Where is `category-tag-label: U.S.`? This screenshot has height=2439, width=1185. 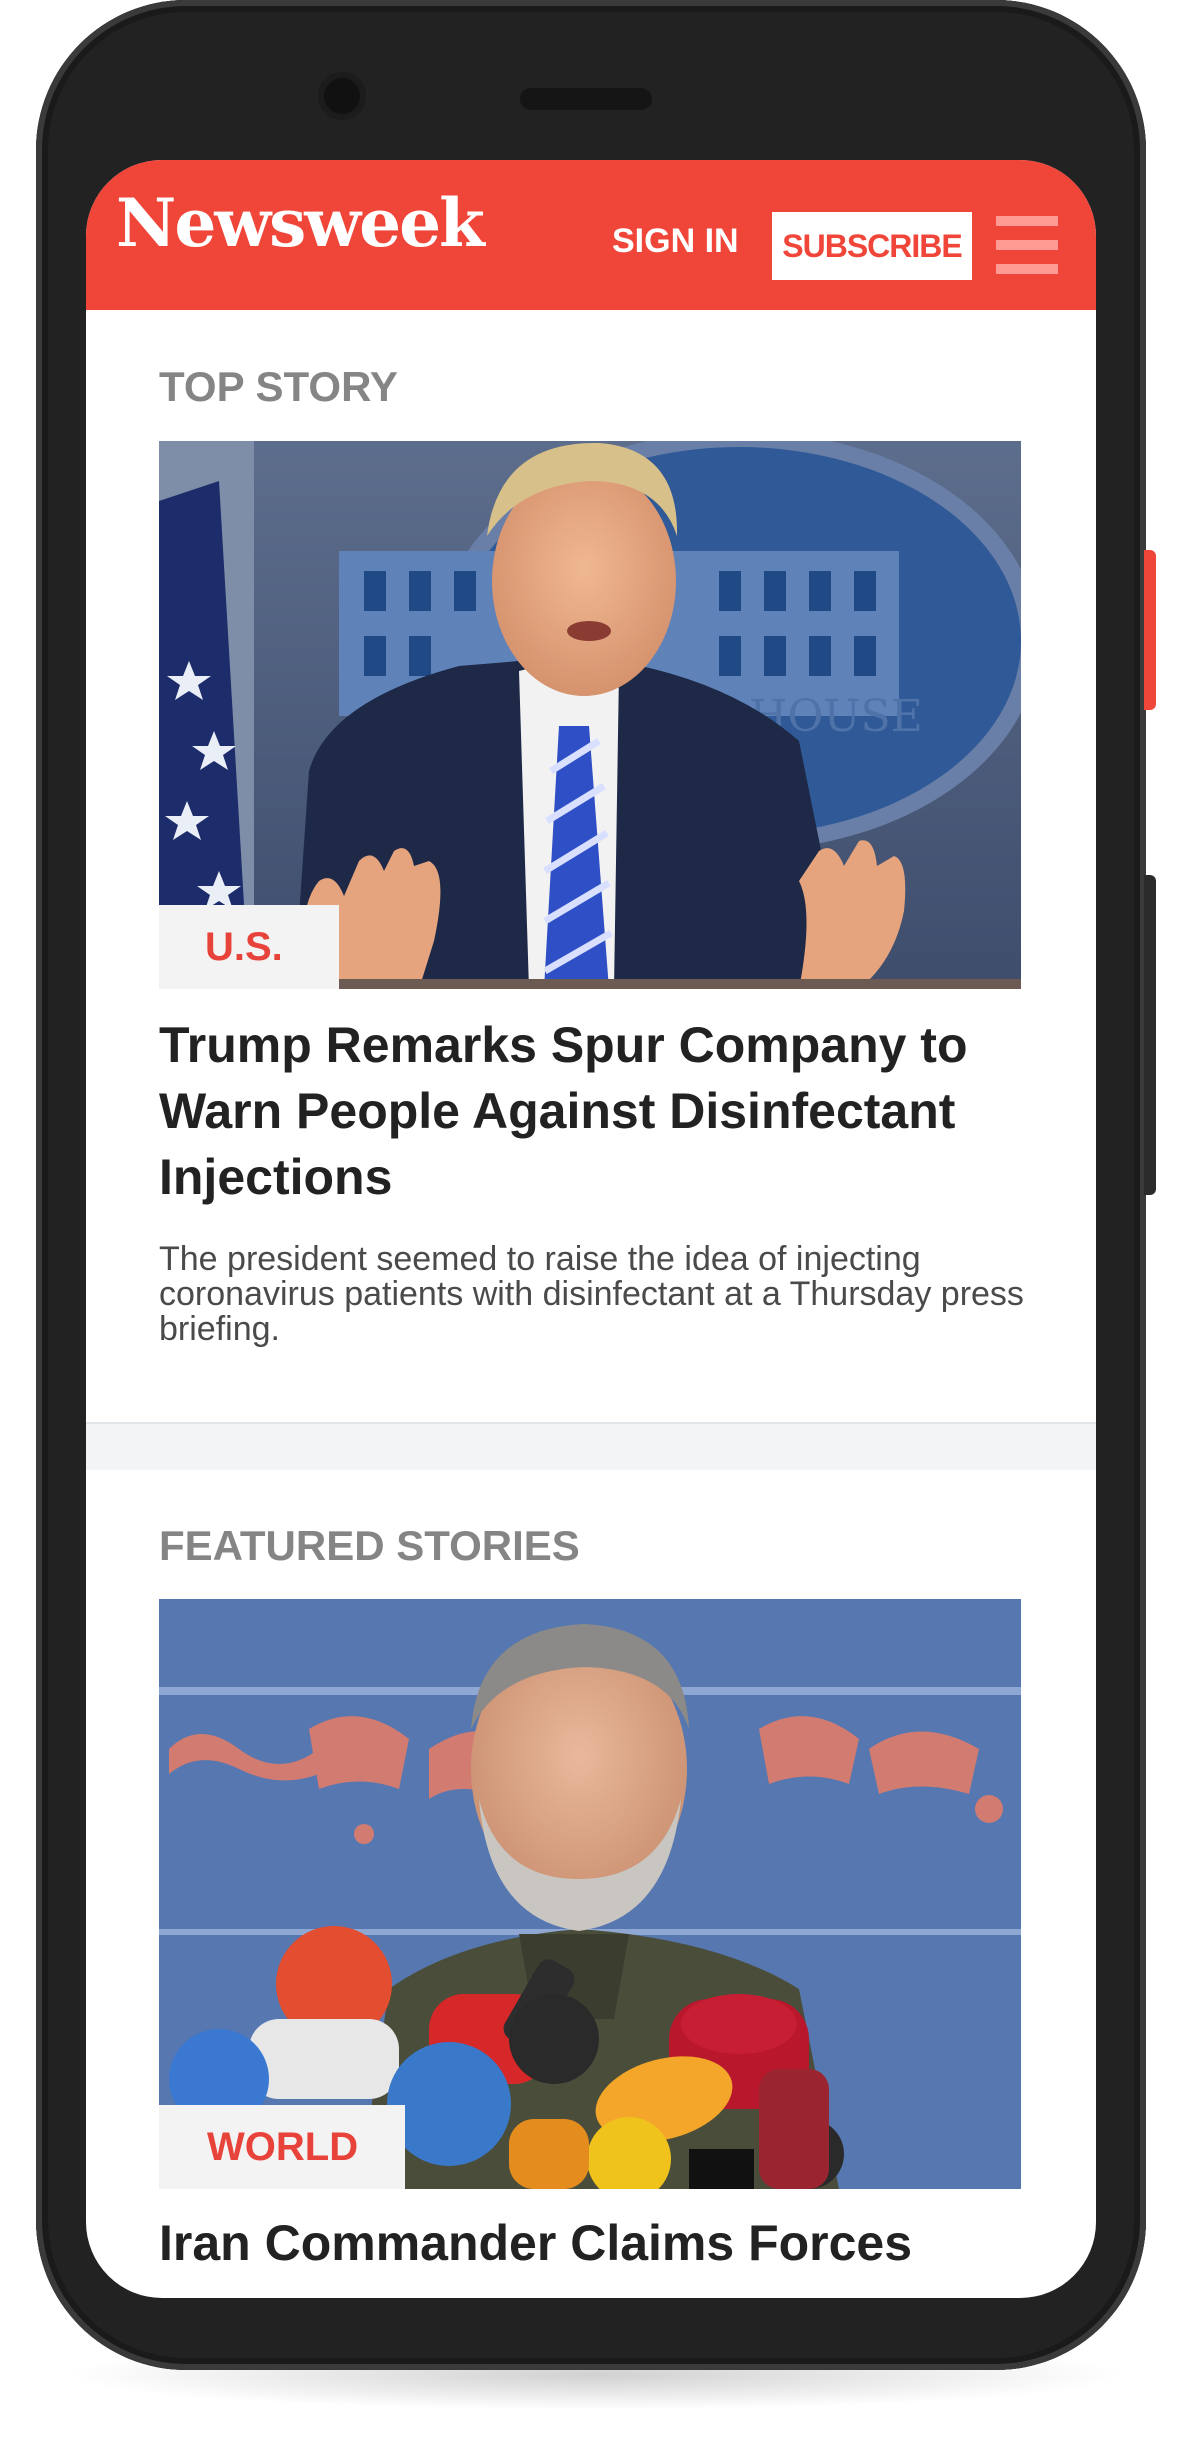 category-tag-label: U.S. is located at coordinates (244, 947).